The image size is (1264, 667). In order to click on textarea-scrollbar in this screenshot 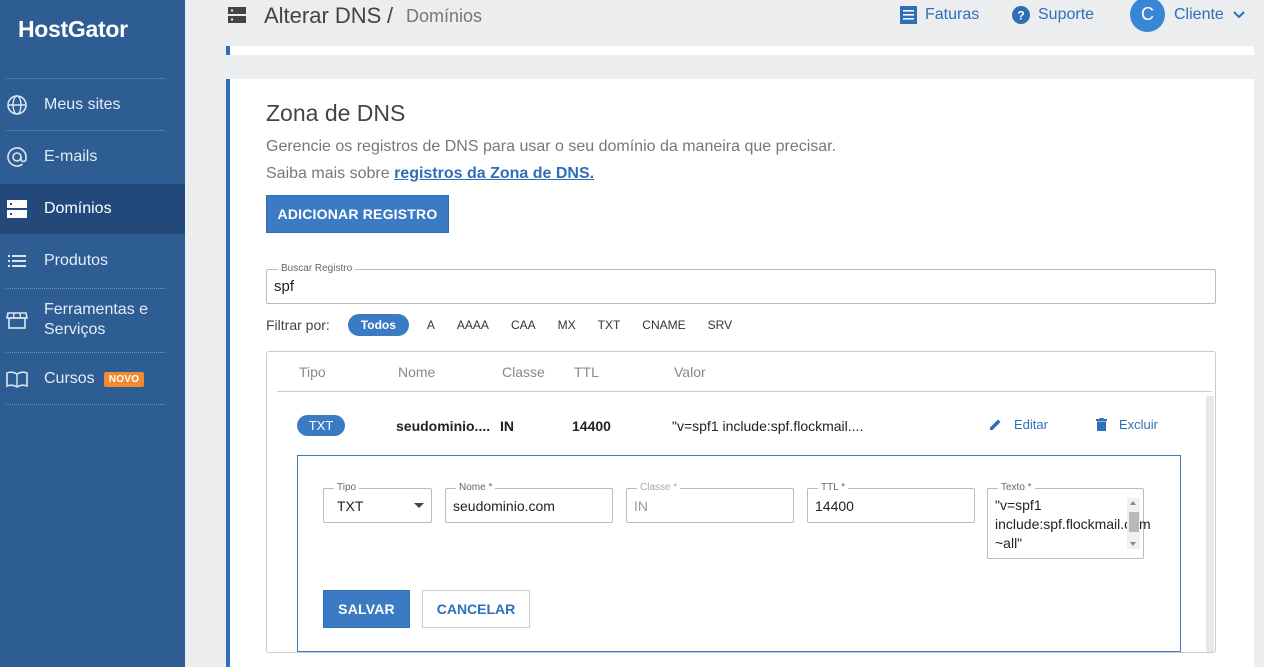, I will do `click(1133, 523)`.